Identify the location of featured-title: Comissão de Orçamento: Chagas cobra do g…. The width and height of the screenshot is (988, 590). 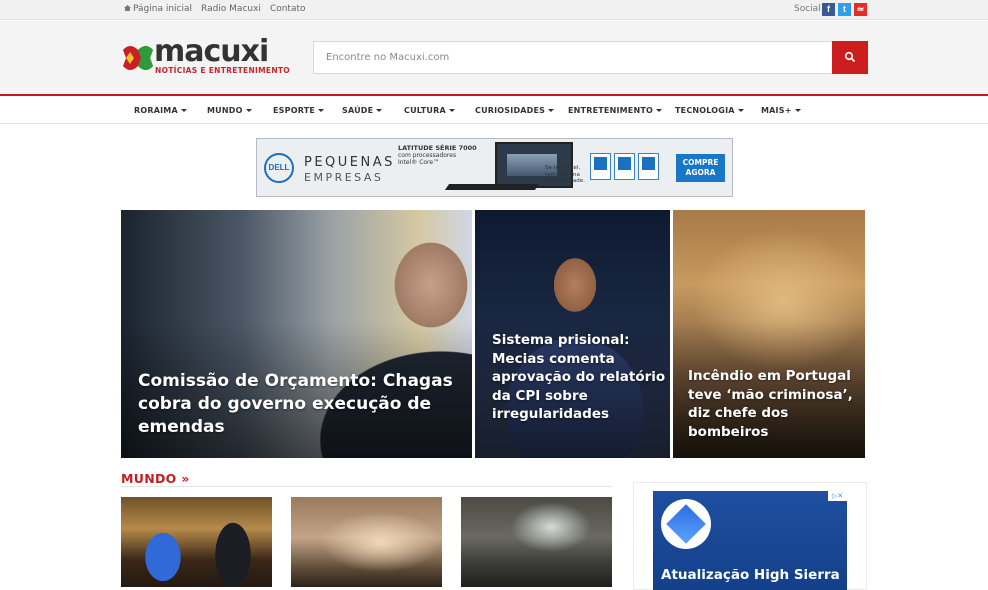
(303, 404).